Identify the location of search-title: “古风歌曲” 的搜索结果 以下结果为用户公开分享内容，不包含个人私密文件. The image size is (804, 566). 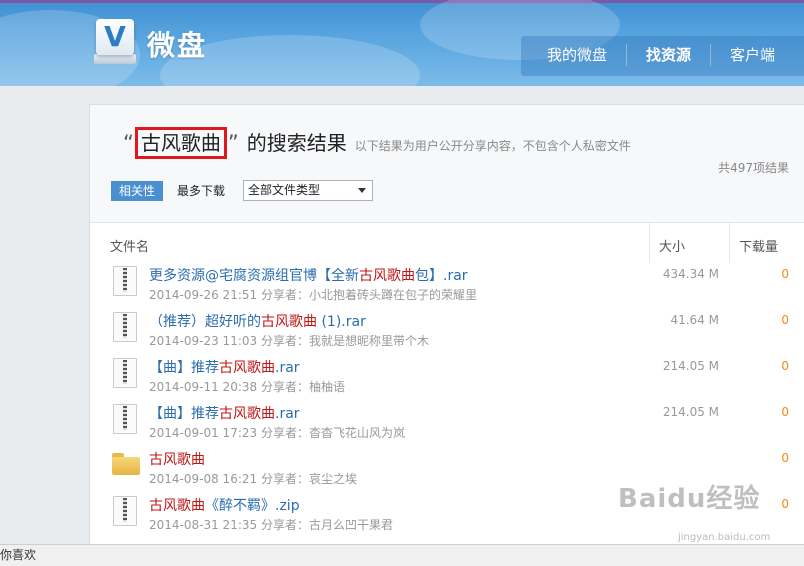
(377, 143).